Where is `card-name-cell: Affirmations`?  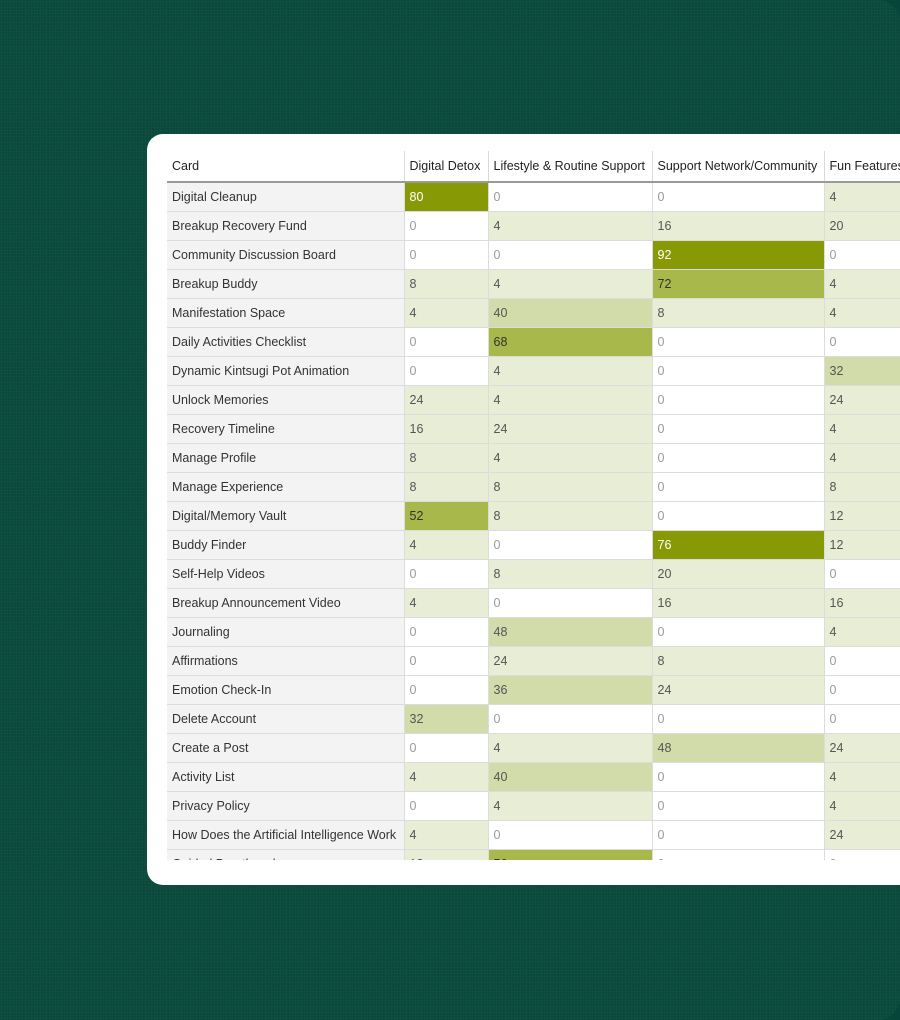 card-name-cell: Affirmations is located at coordinates (286, 661).